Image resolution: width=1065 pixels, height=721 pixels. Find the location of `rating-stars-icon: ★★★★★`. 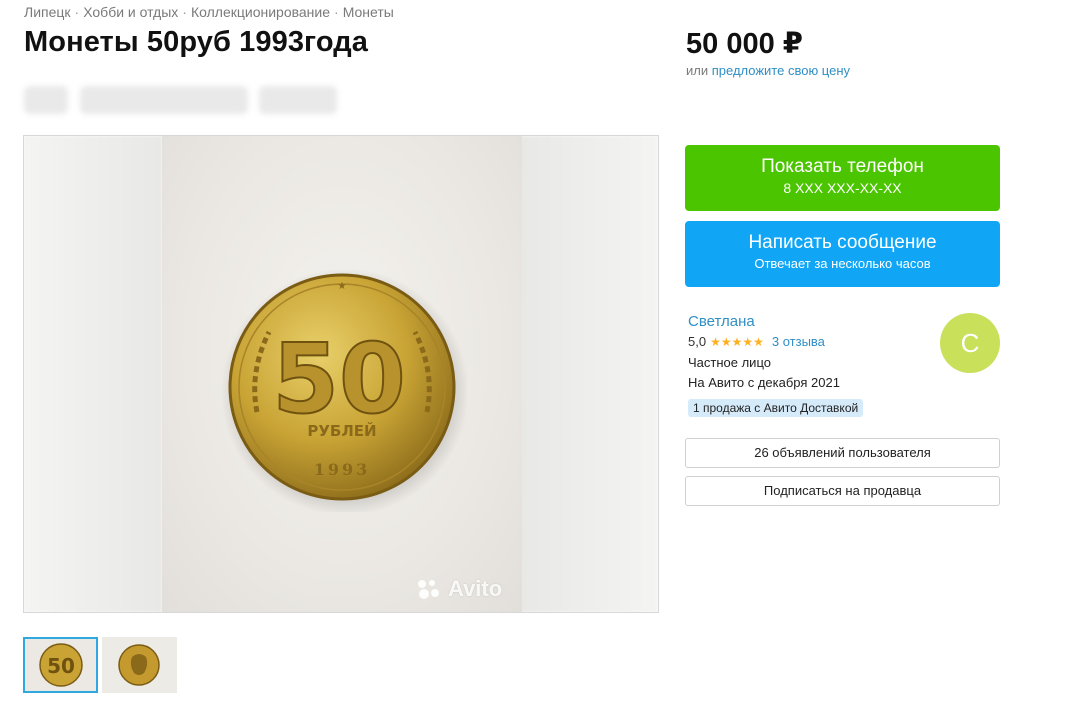

rating-stars-icon: ★★★★★ is located at coordinates (737, 341).